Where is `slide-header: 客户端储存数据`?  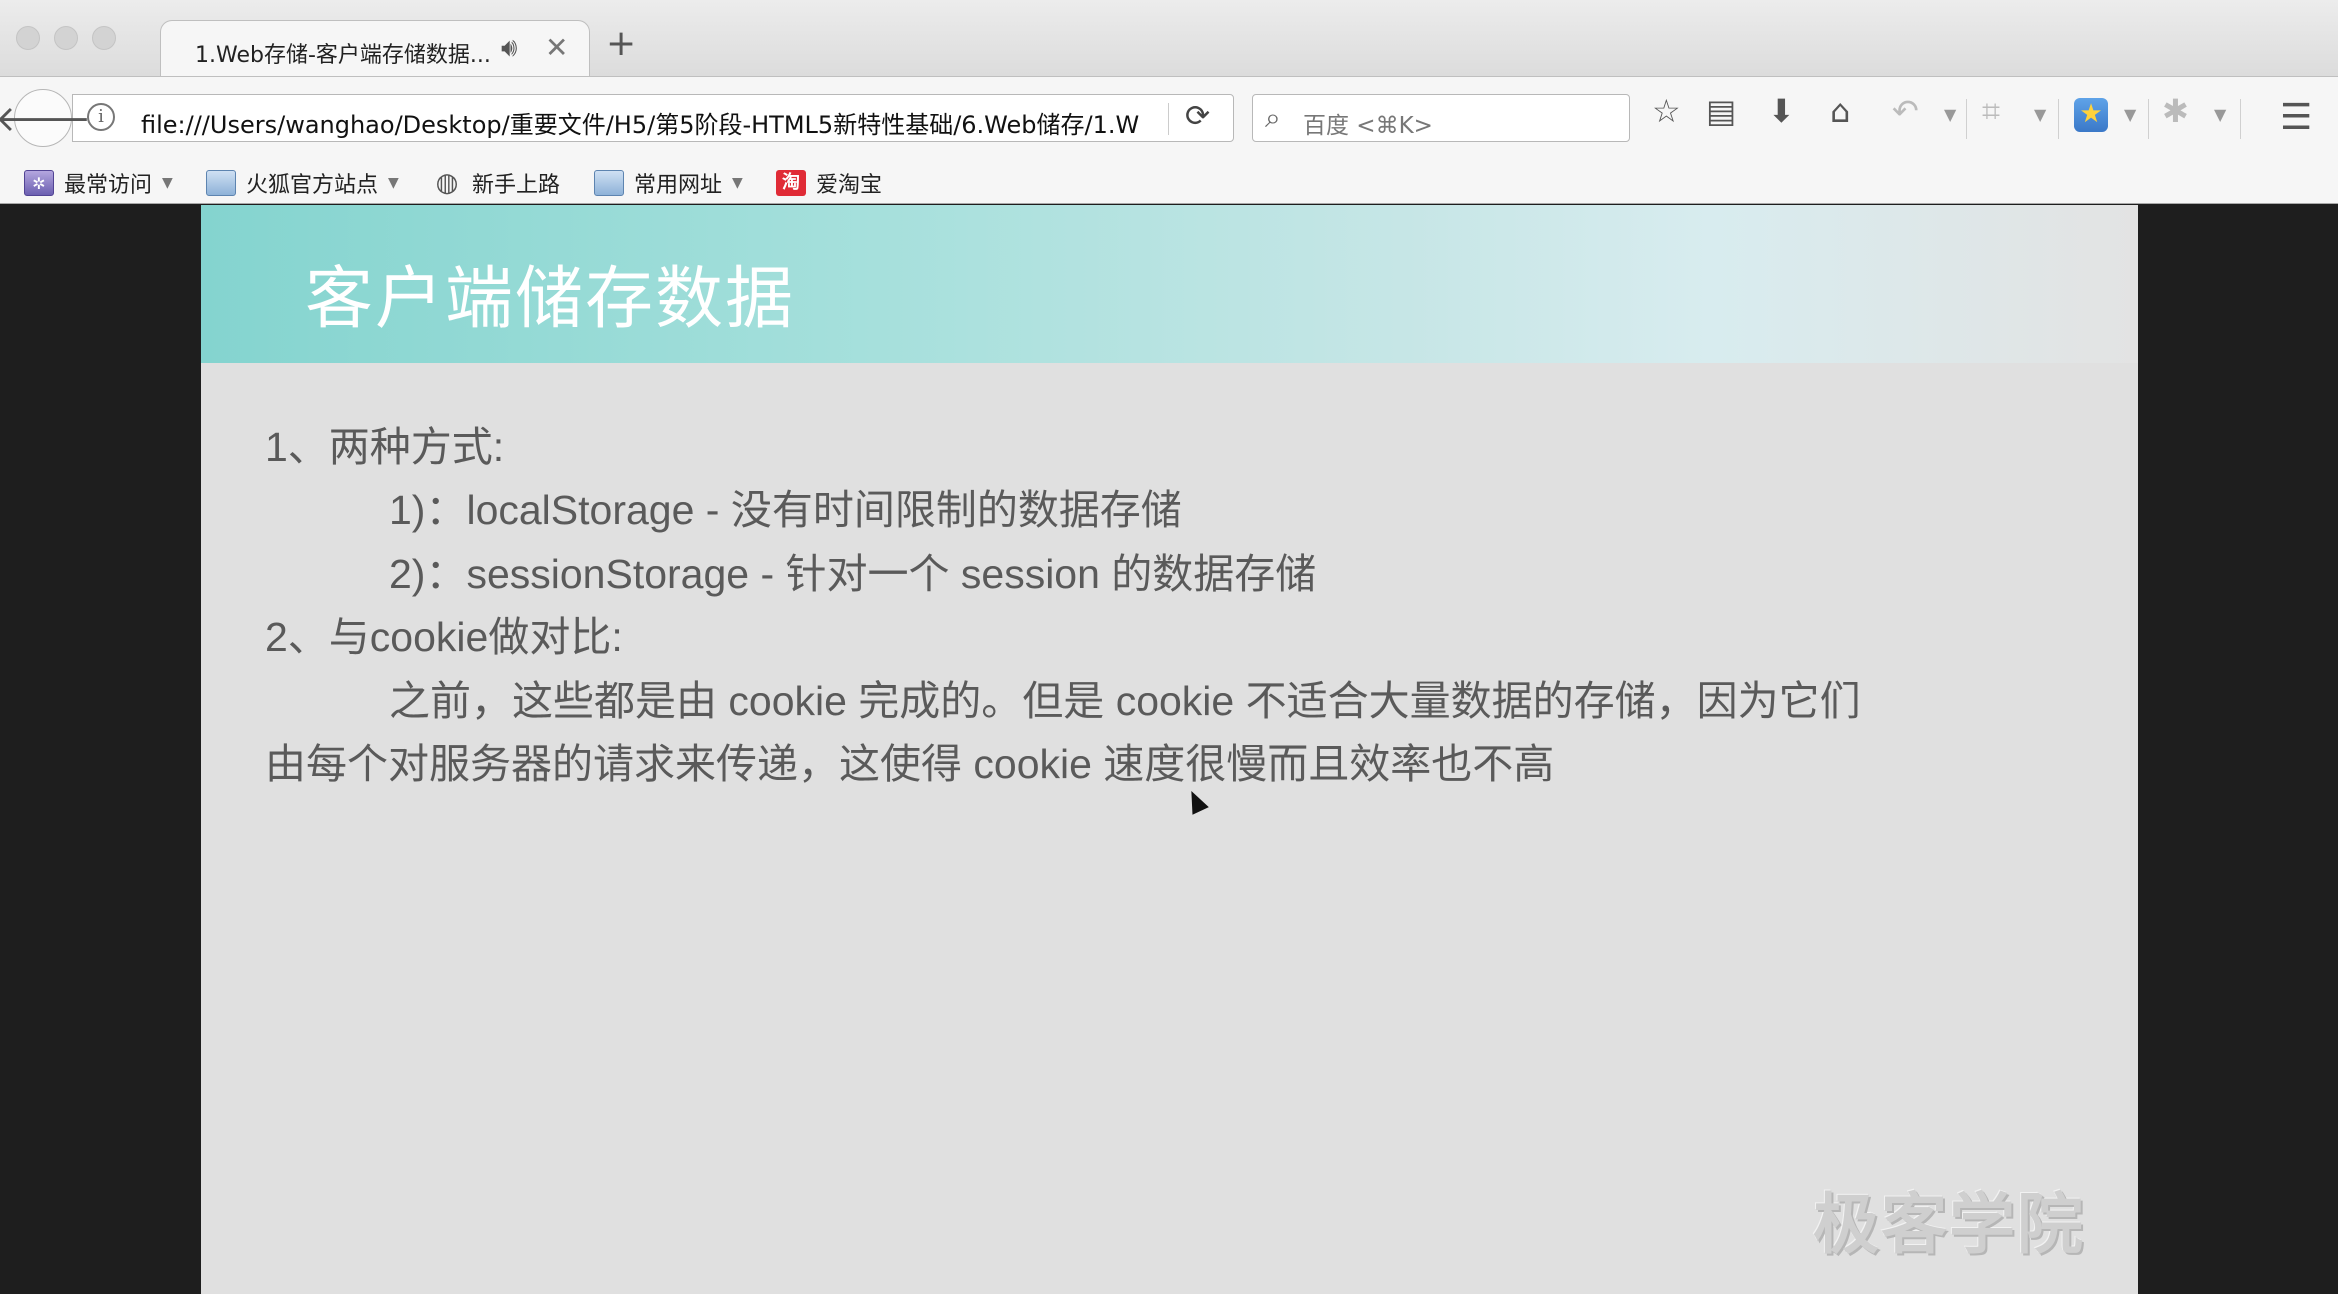 slide-header: 客户端储存数据 is located at coordinates (1169, 284).